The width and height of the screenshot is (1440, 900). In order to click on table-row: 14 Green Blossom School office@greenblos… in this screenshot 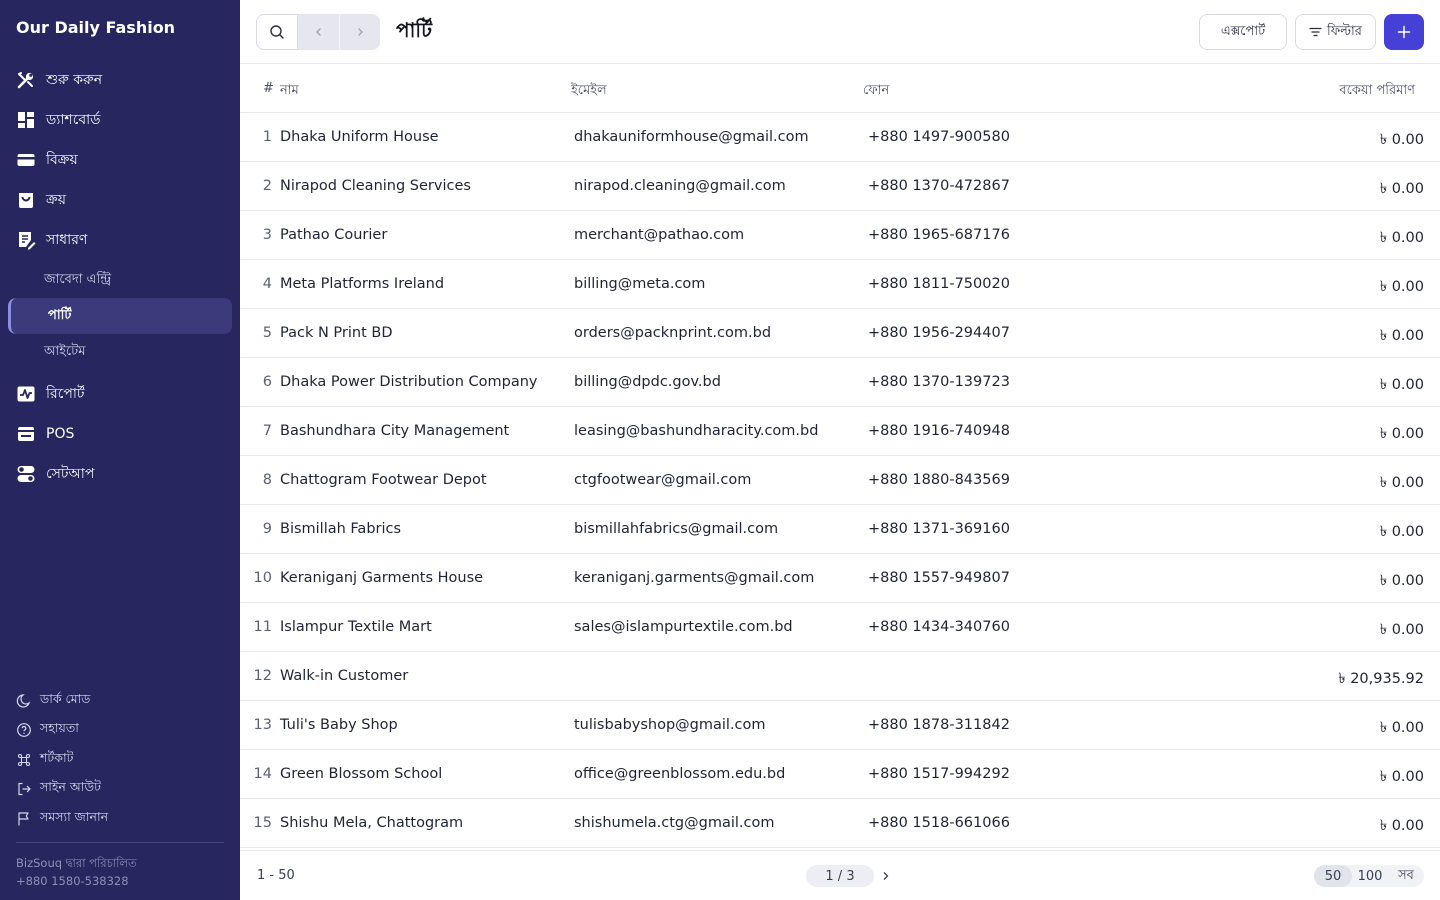, I will do `click(840, 774)`.